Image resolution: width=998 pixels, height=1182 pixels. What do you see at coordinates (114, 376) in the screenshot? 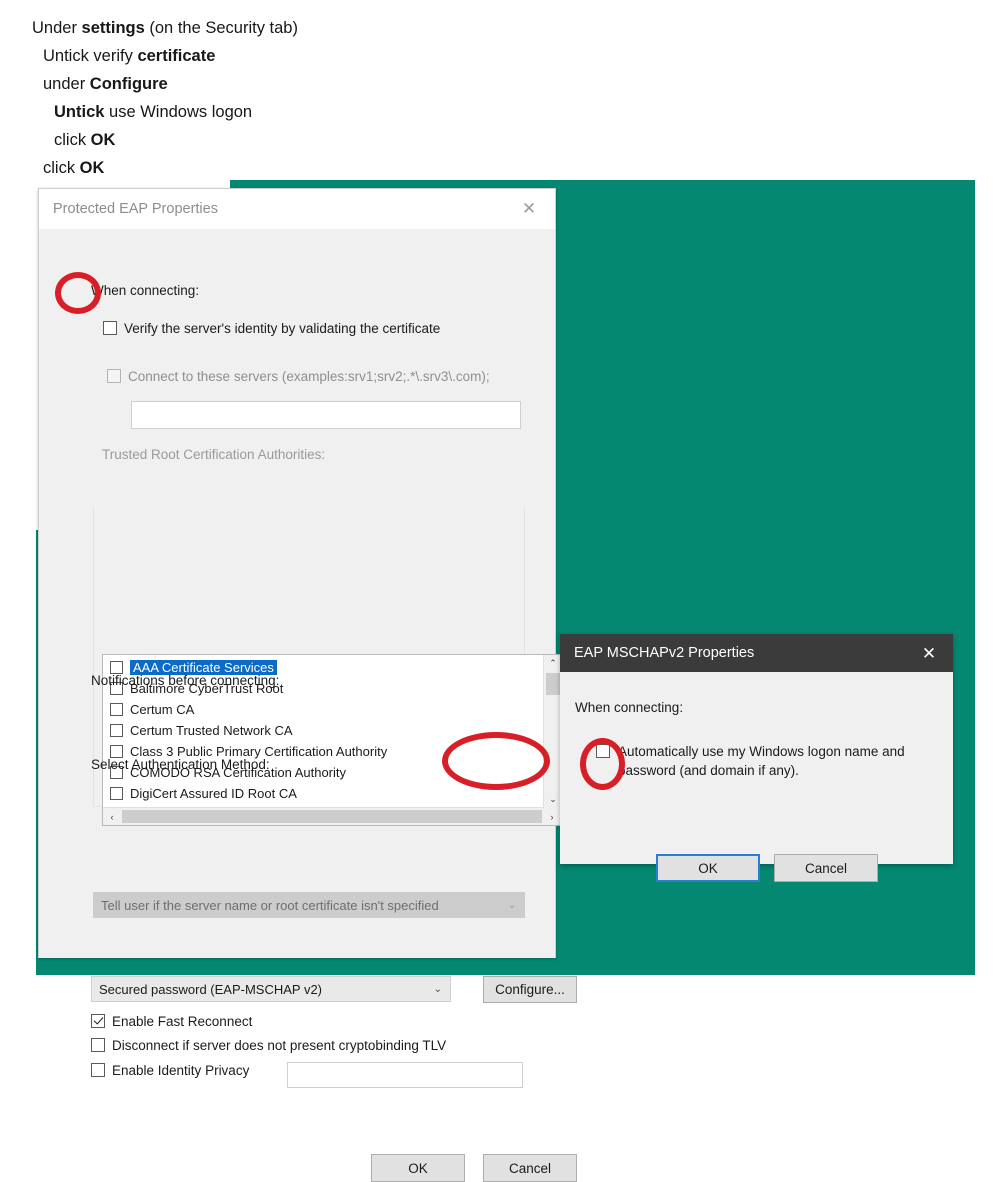
I see `connect-to-servers-checkbox` at bounding box center [114, 376].